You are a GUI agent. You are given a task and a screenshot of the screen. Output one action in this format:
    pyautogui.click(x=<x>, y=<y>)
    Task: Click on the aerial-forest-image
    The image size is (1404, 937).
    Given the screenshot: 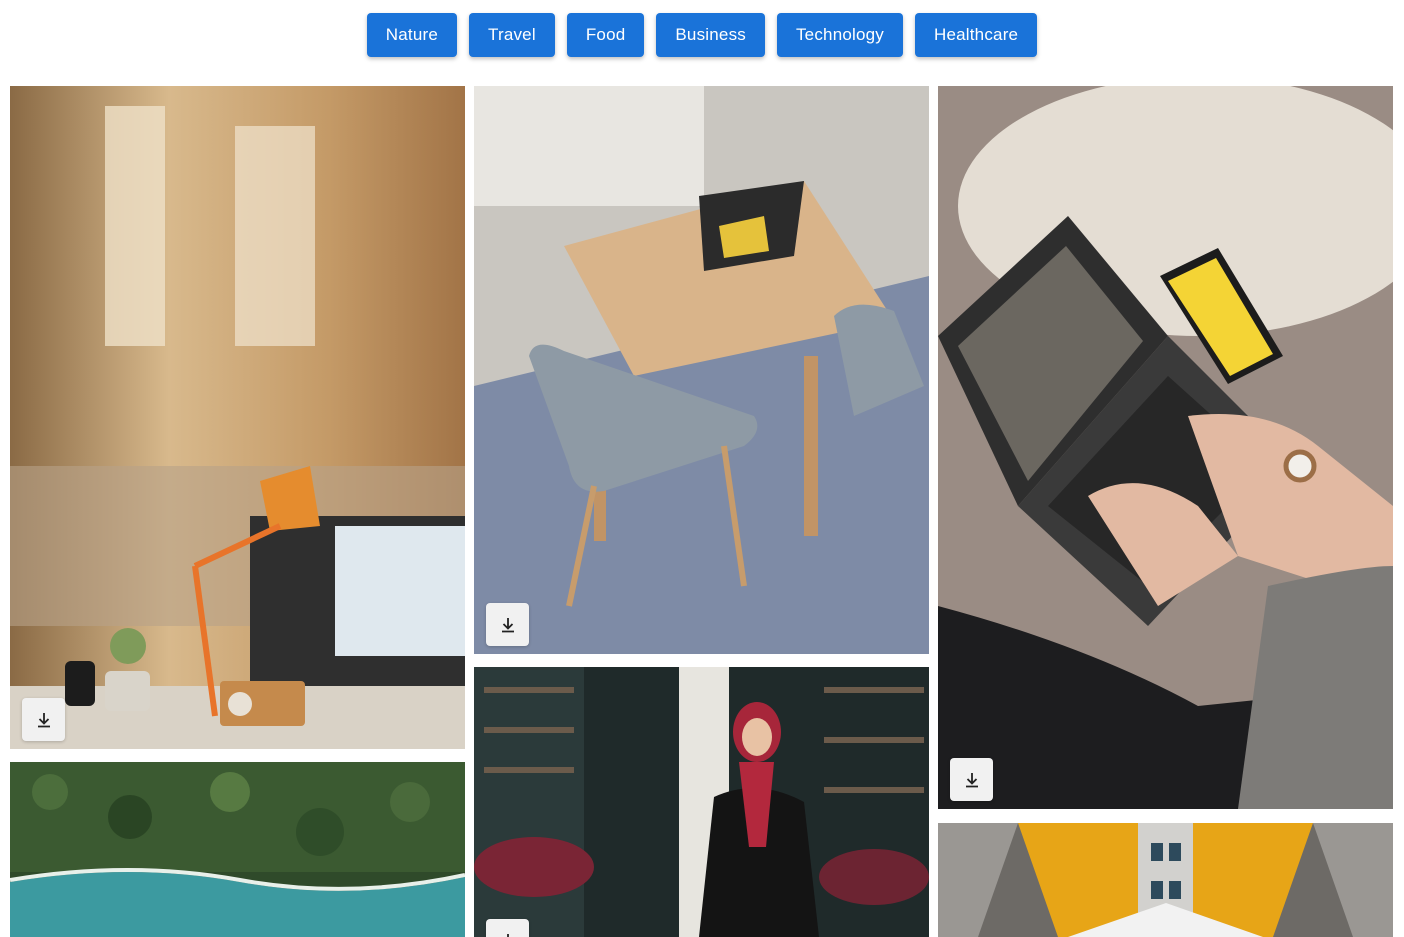 What is the action you would take?
    pyautogui.click(x=237, y=849)
    